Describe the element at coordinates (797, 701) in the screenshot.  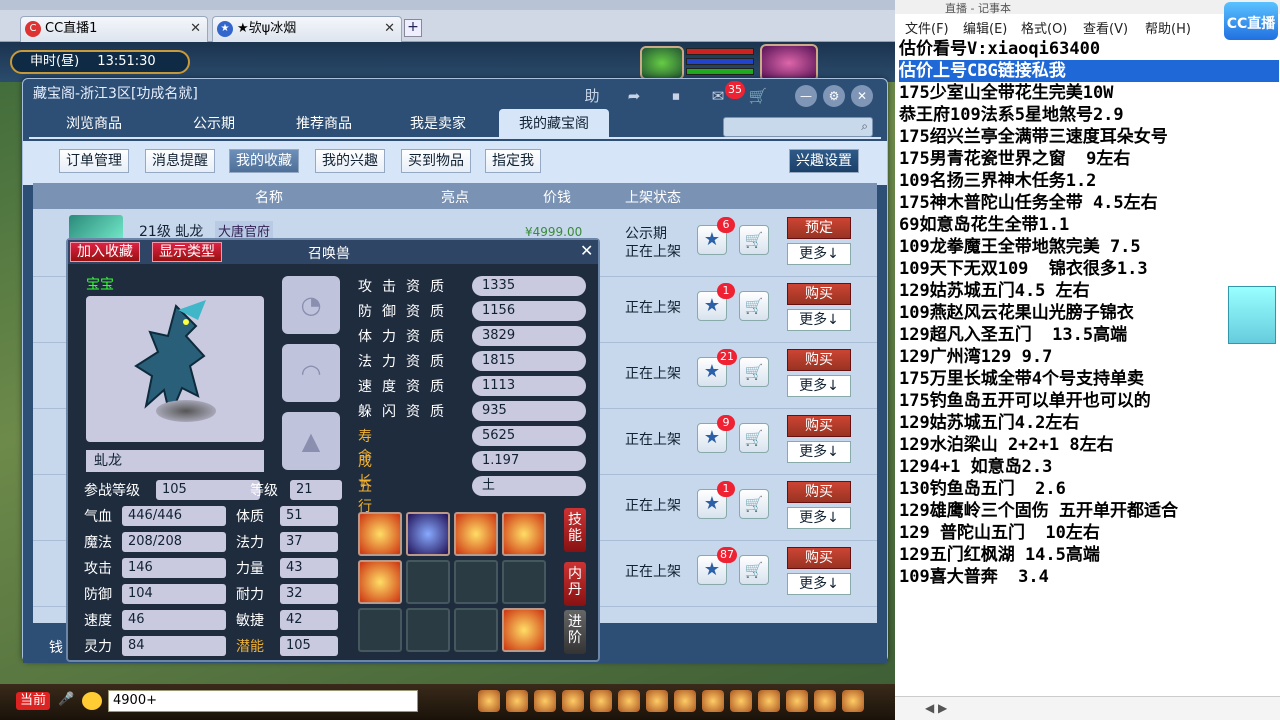
I see `tray-system-icon` at that location.